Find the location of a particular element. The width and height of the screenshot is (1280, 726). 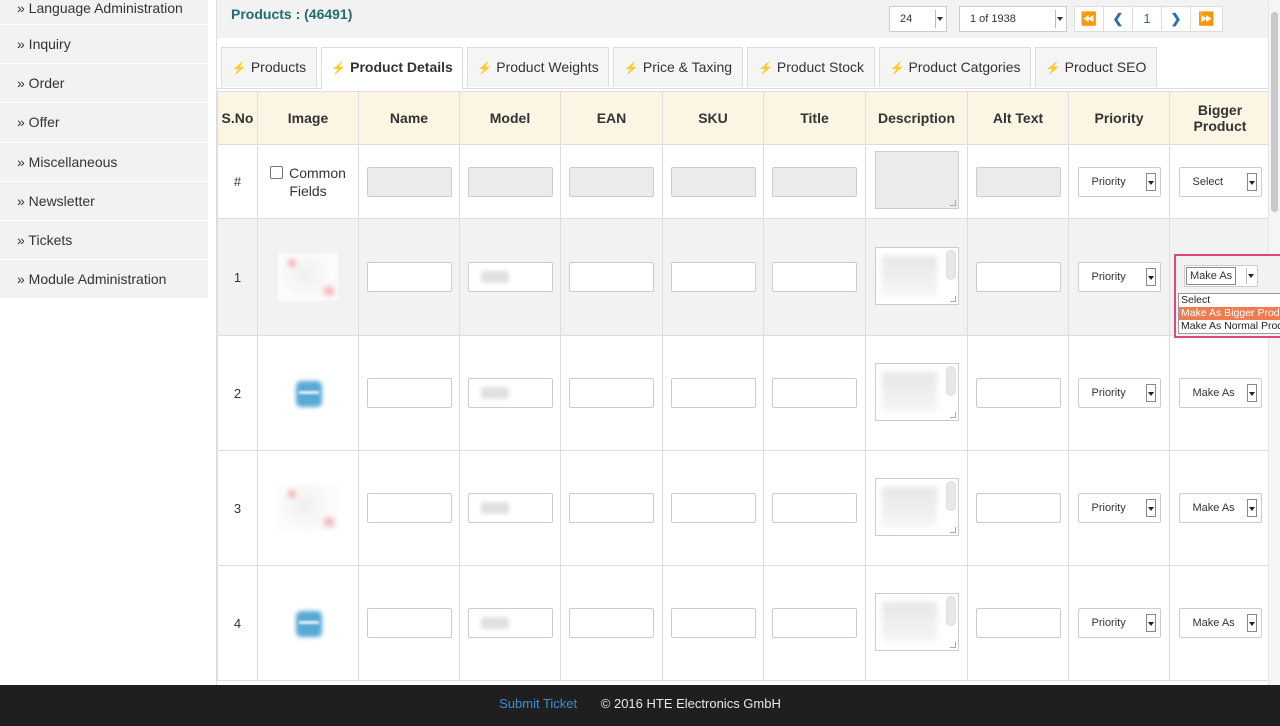

chevron-down-icon is located at coordinates (1251, 508).